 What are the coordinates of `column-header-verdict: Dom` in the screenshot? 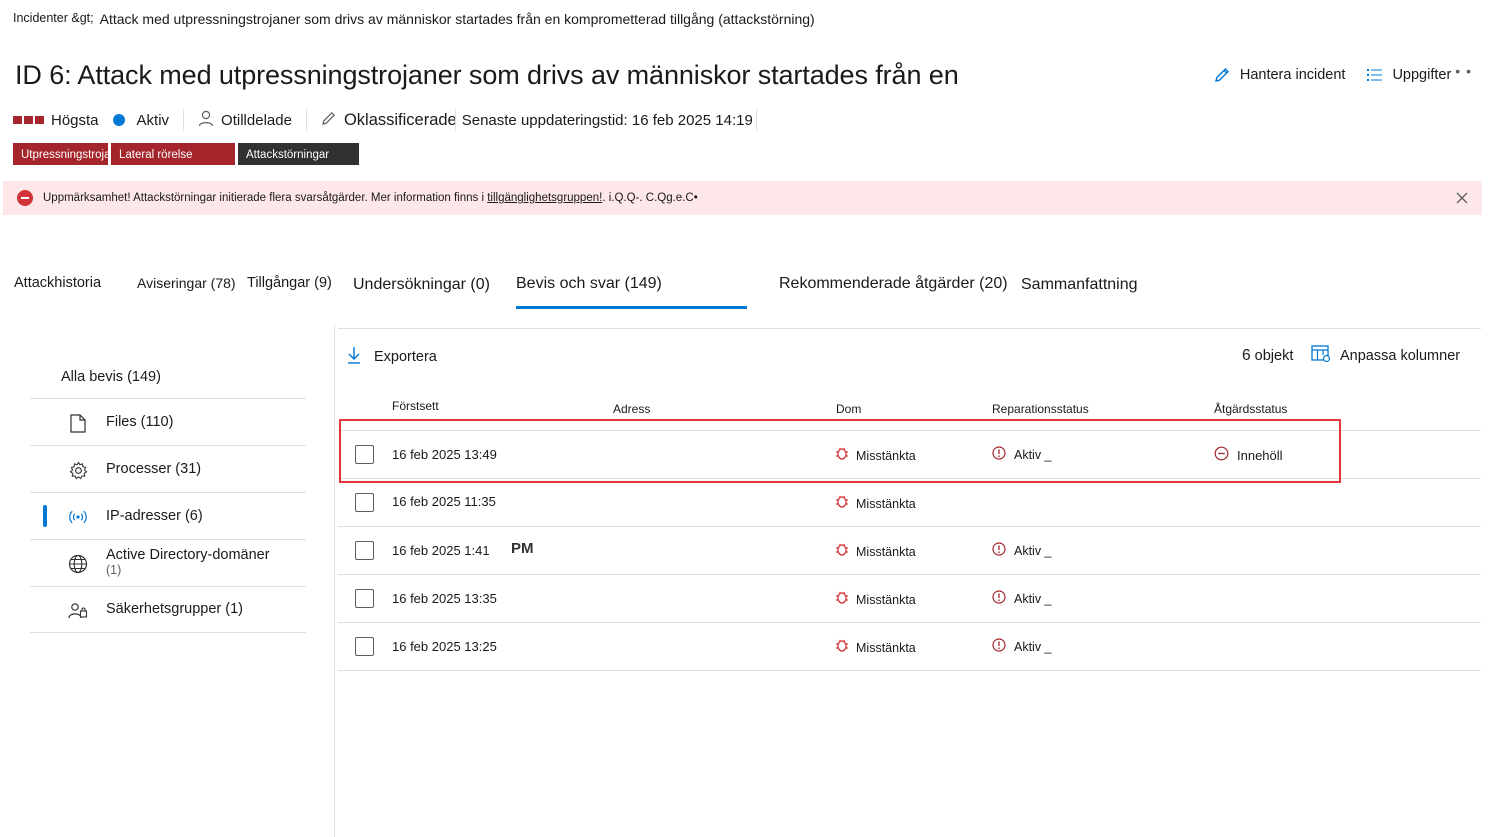 It's located at (848, 409).